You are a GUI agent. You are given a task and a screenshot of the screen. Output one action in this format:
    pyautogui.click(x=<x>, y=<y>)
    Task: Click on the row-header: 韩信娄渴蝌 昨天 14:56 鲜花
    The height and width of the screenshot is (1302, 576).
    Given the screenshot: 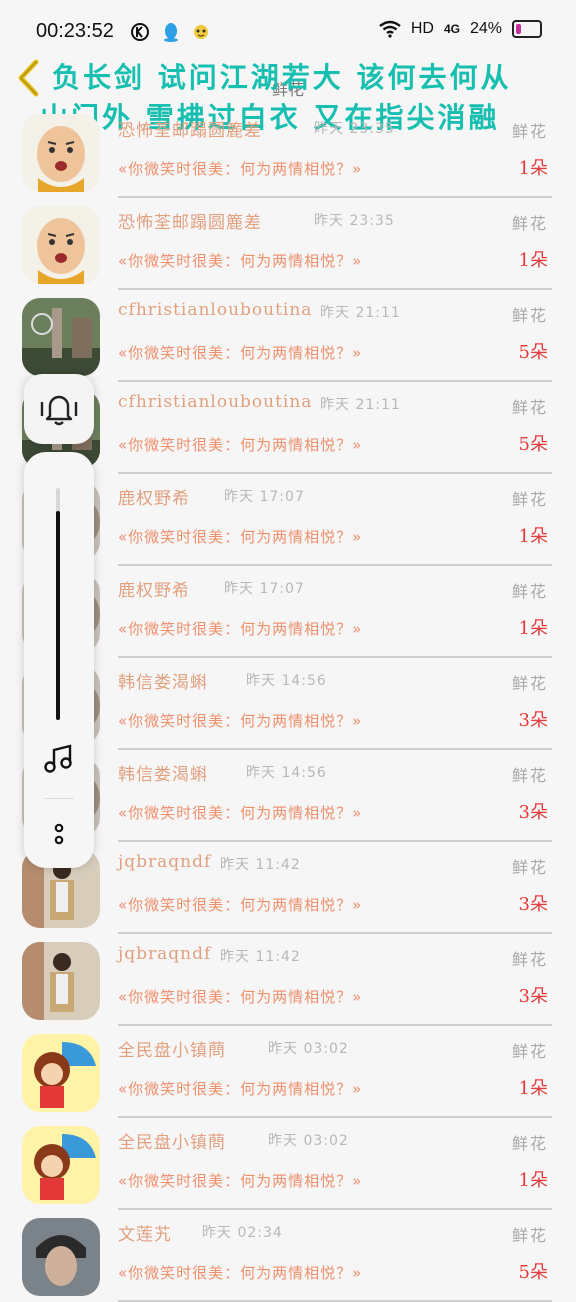 What is the action you would take?
    pyautogui.click(x=333, y=680)
    